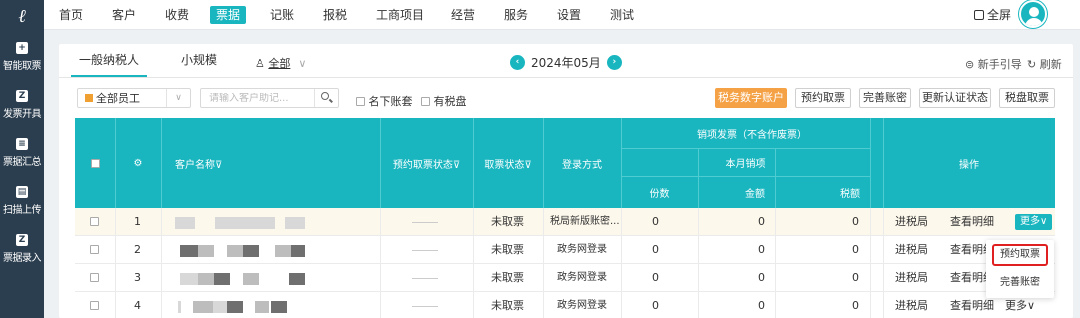  I want to click on prev-month-button: ‹, so click(517, 62).